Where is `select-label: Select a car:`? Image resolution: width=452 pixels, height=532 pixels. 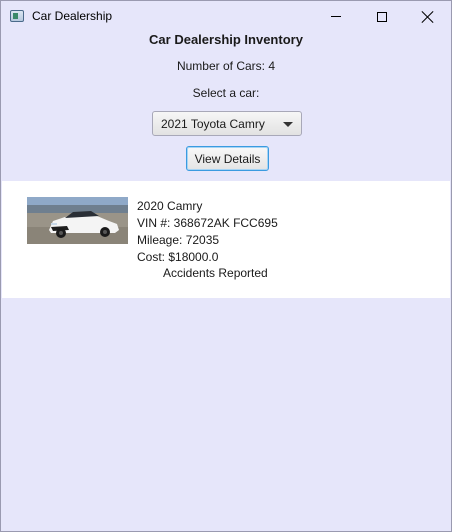
select-label: Select a car: is located at coordinates (226, 93).